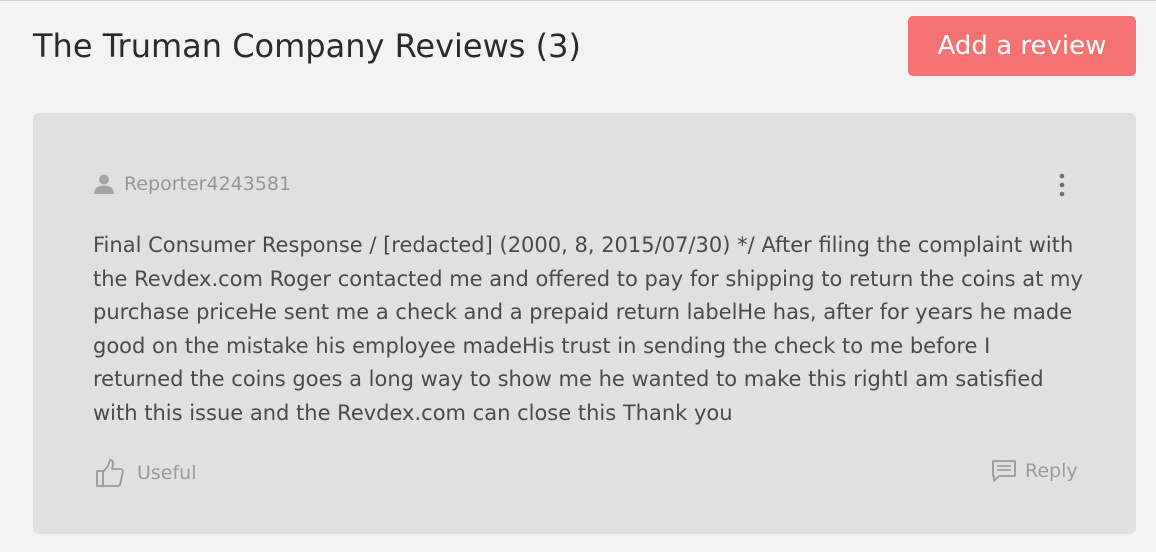  What do you see at coordinates (1004, 471) in the screenshot?
I see `comment-icon` at bounding box center [1004, 471].